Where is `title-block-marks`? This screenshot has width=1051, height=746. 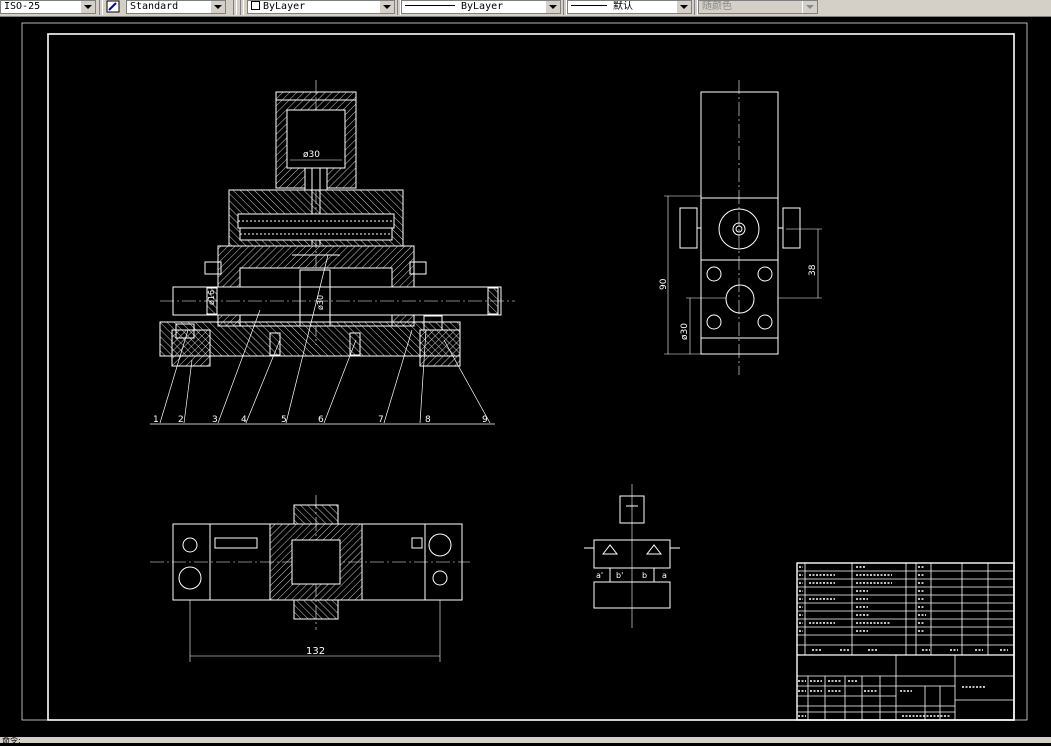 title-block-marks is located at coordinates (903, 641).